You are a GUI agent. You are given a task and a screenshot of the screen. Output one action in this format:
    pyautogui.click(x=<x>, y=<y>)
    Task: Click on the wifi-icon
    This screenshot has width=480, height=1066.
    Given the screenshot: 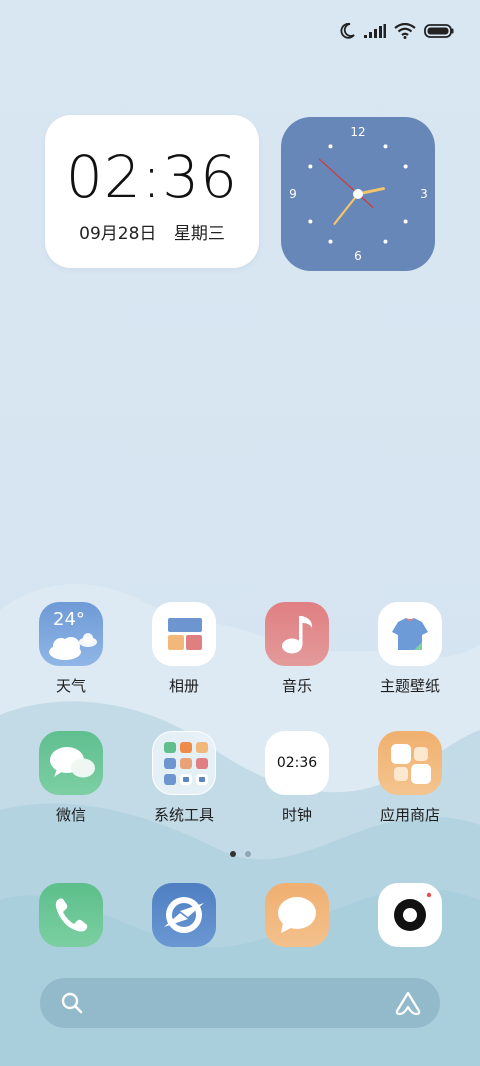 What is the action you would take?
    pyautogui.click(x=405, y=31)
    